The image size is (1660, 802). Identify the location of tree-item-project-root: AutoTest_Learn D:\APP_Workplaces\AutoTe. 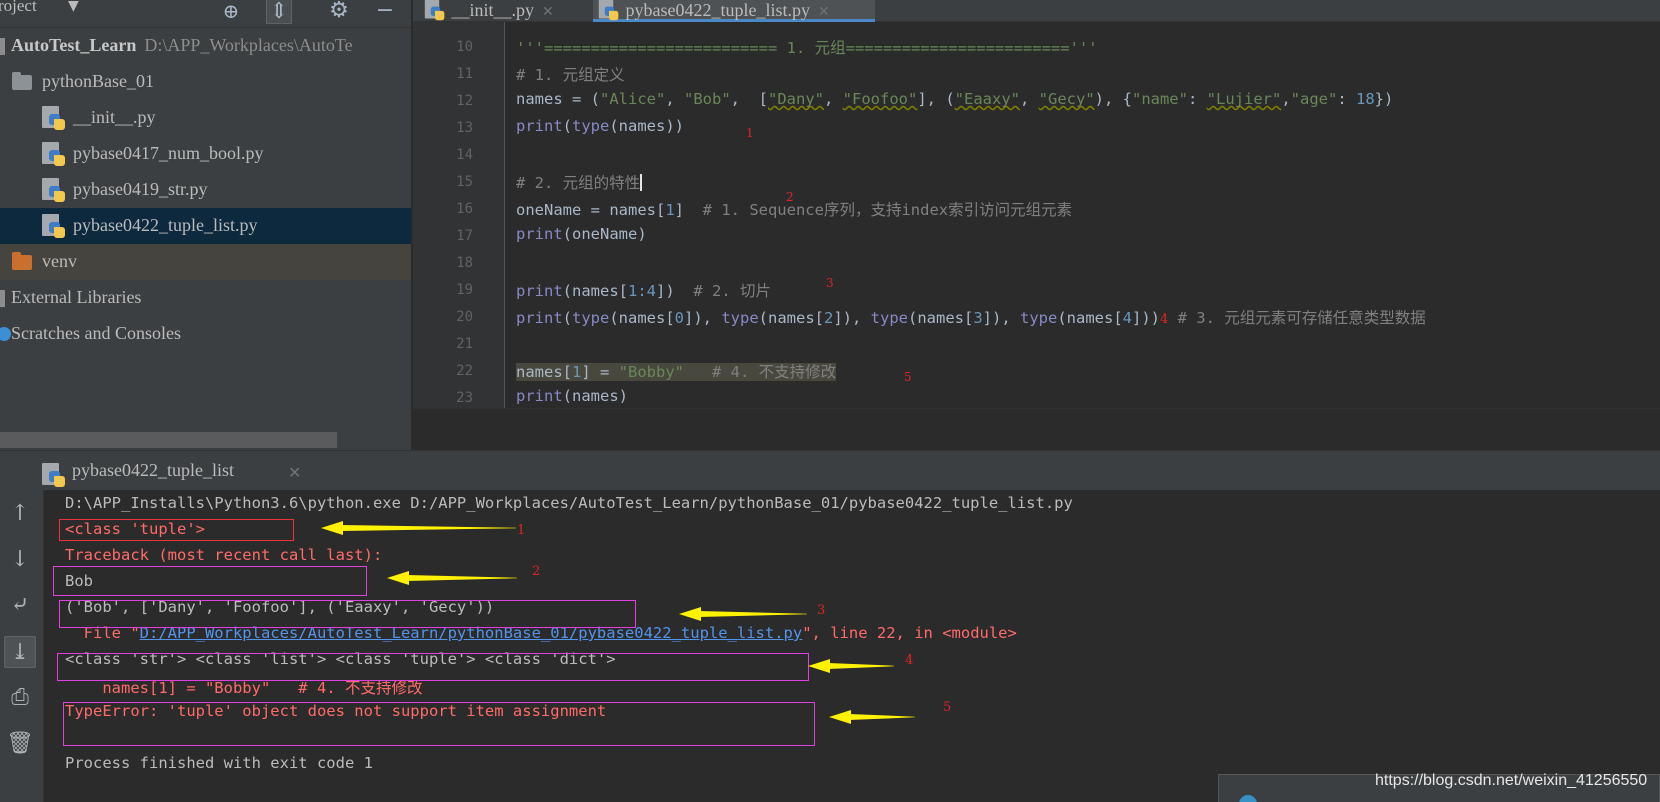
(205, 46).